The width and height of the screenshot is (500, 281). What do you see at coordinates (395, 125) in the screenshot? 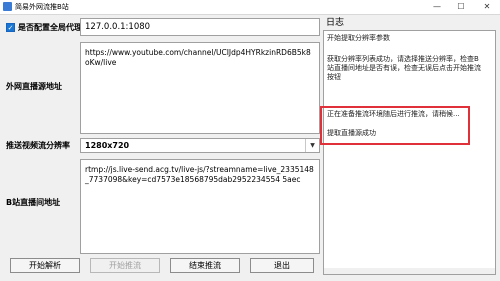
I see `highlight-box` at bounding box center [395, 125].